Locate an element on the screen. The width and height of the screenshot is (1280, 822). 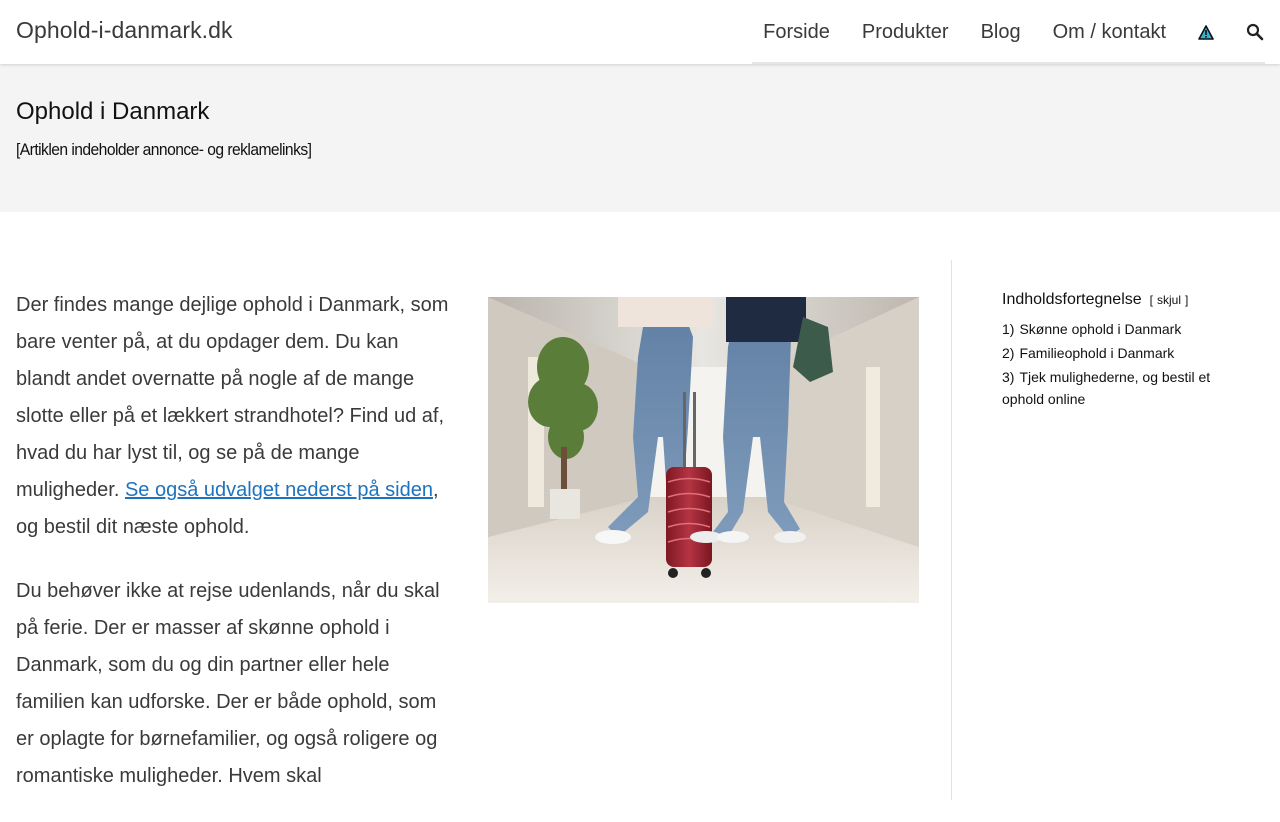
toc-header: Indholdsfortegnelse [ skjul] is located at coordinates (1122, 300).